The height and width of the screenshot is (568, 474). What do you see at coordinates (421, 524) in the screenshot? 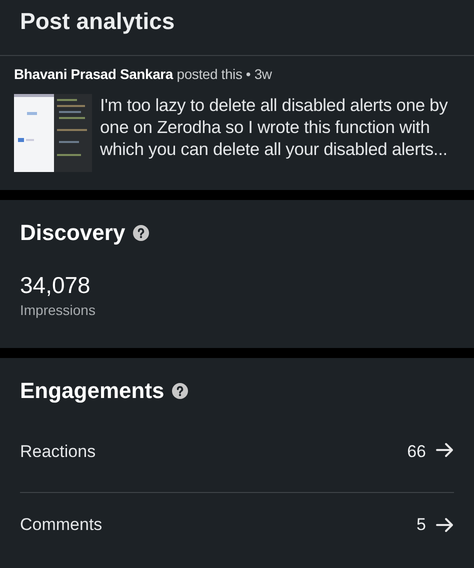
I see `metric-value: 5` at bounding box center [421, 524].